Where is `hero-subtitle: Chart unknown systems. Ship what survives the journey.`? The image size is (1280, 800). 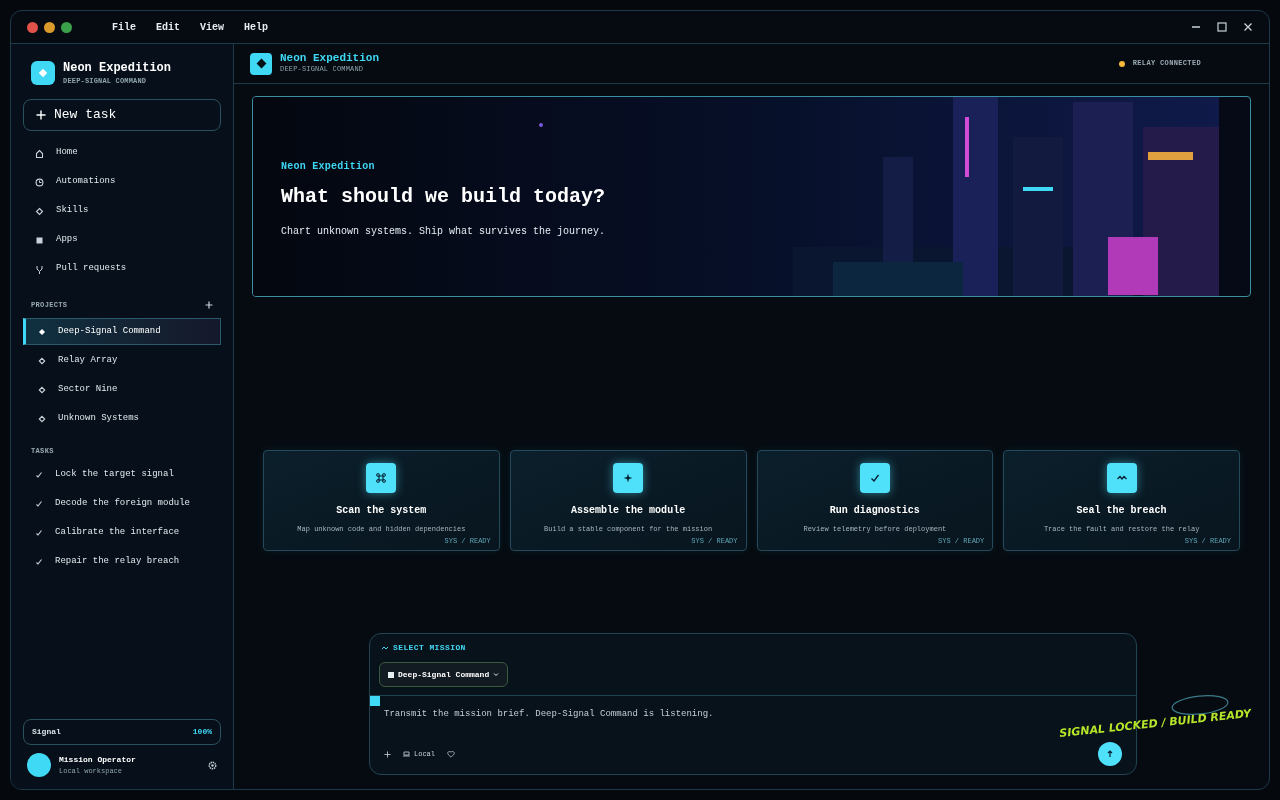
hero-subtitle: Chart unknown systems. Ship what survives the journey. is located at coordinates (443, 232).